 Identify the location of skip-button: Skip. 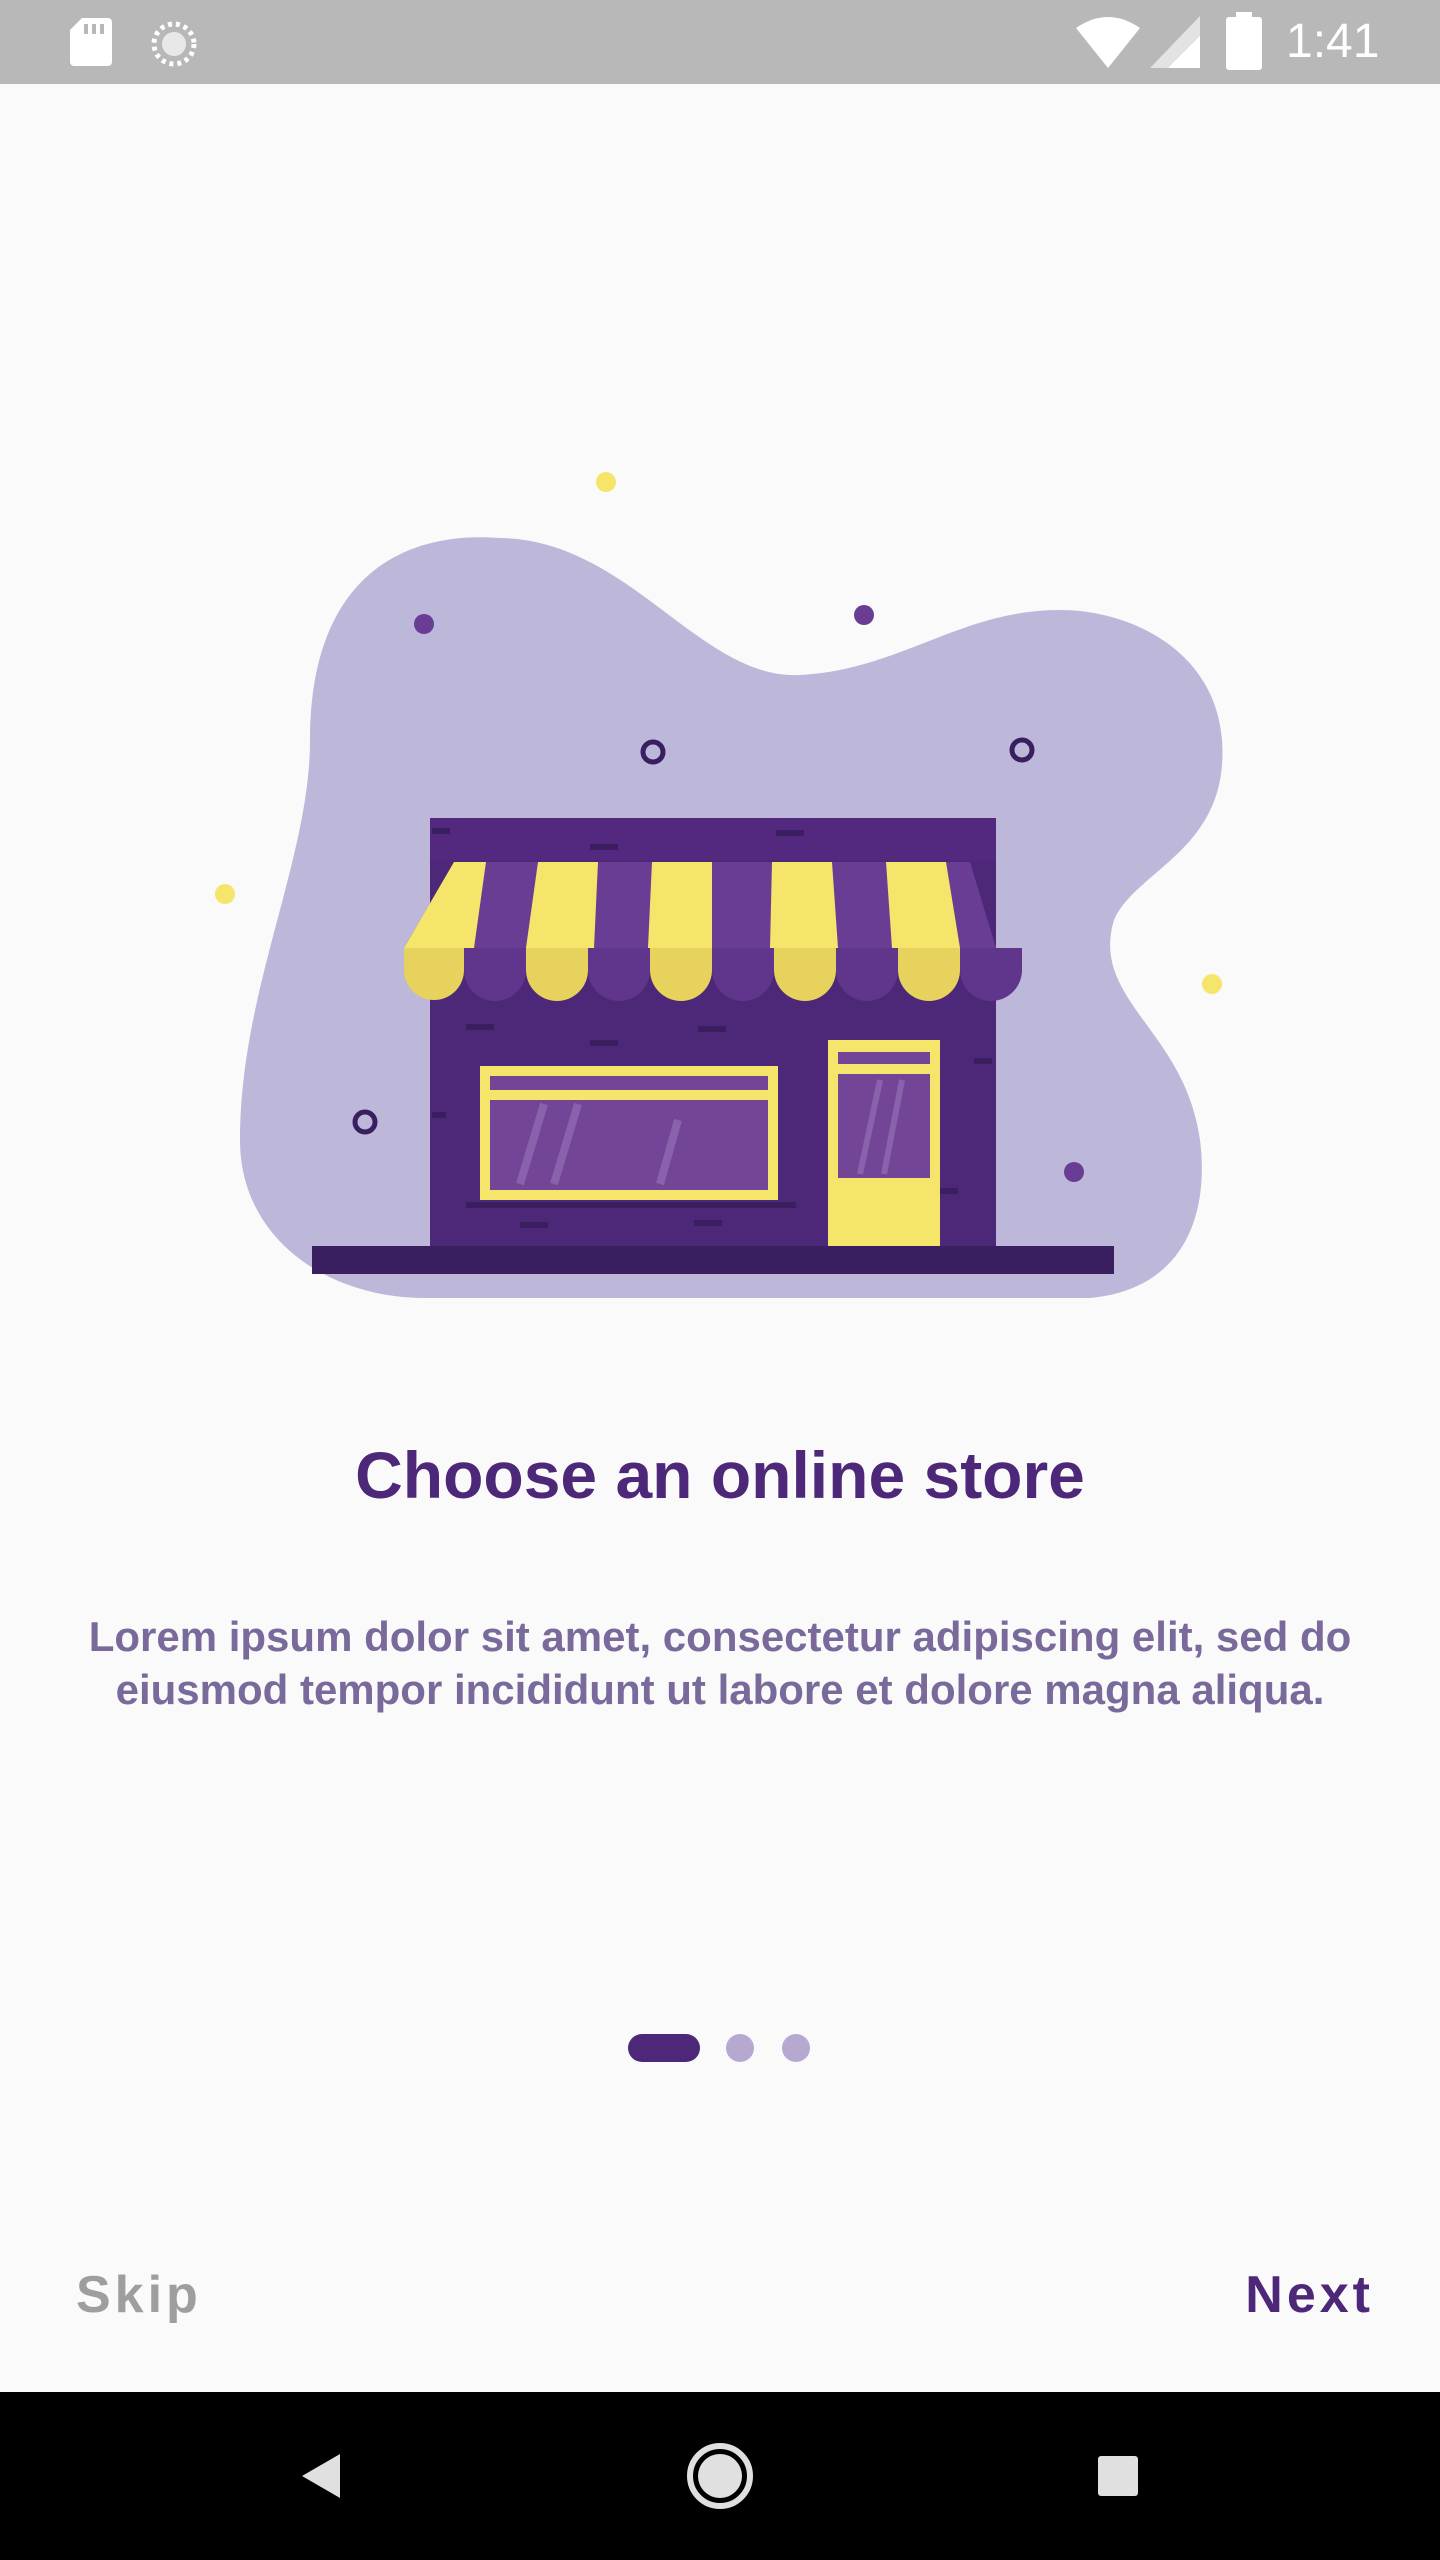
(170, 2295).